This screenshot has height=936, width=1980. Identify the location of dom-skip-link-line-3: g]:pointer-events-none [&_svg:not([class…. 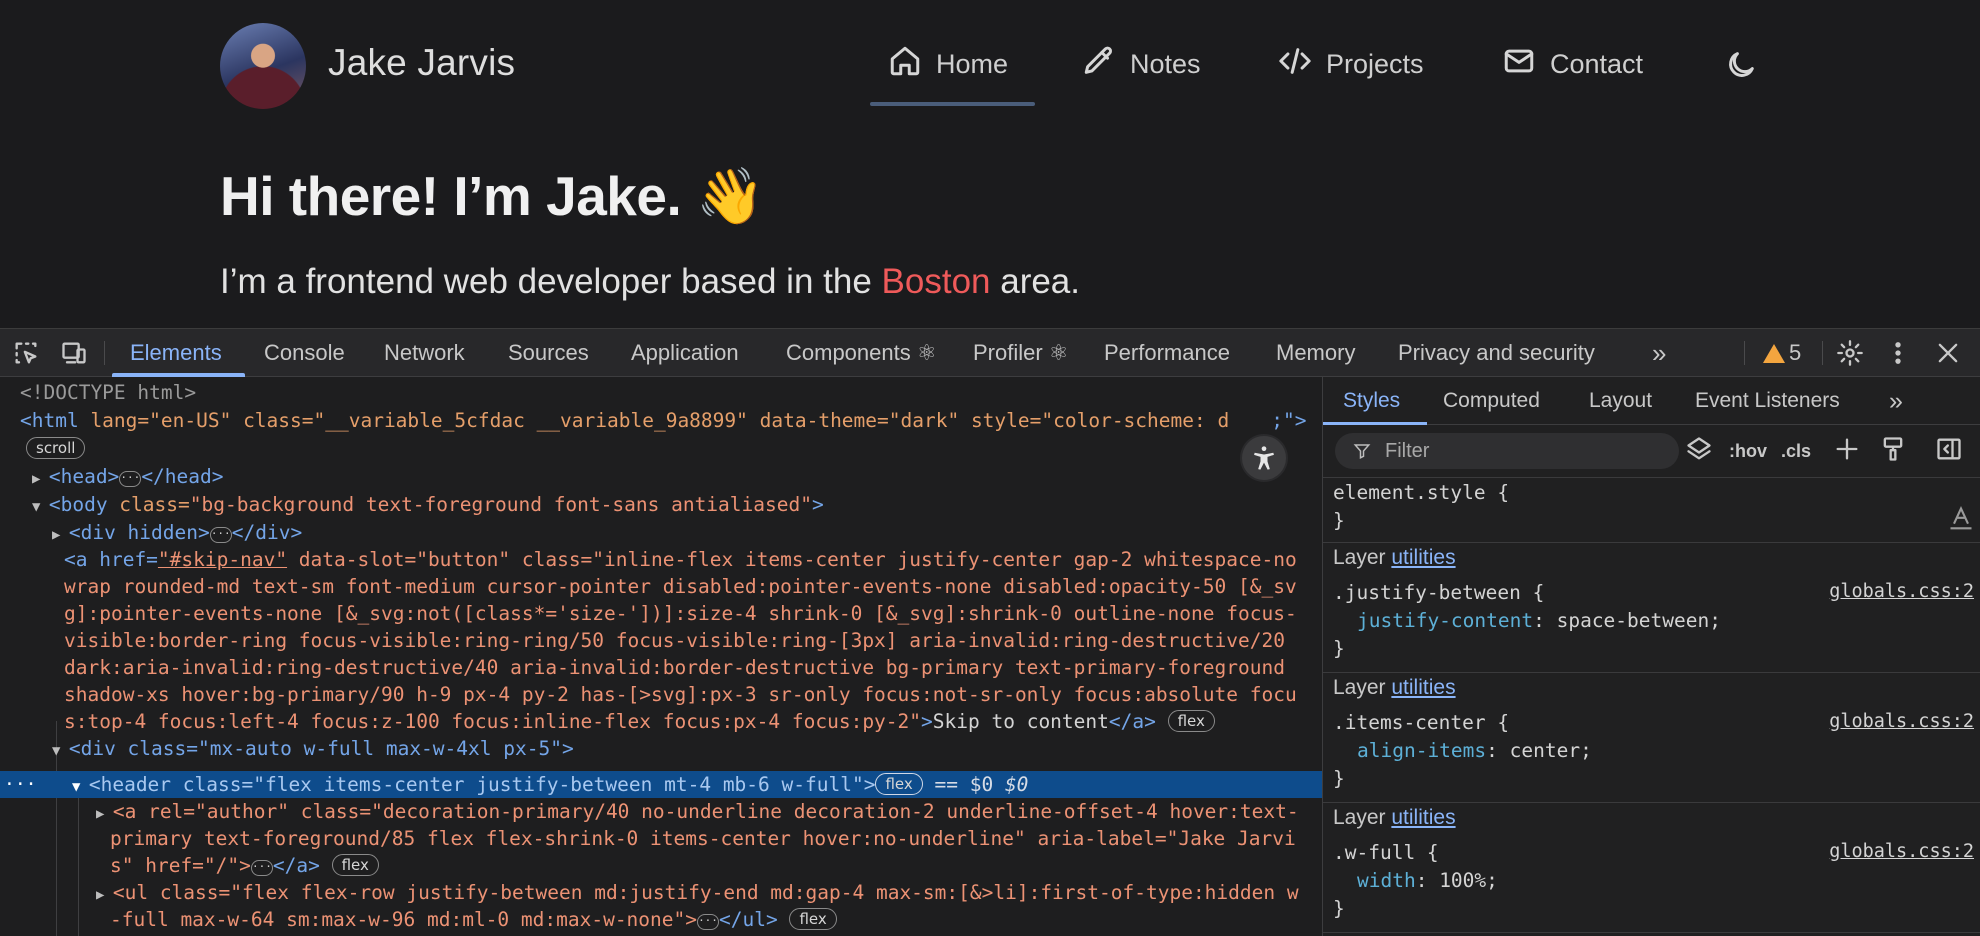
(680, 613).